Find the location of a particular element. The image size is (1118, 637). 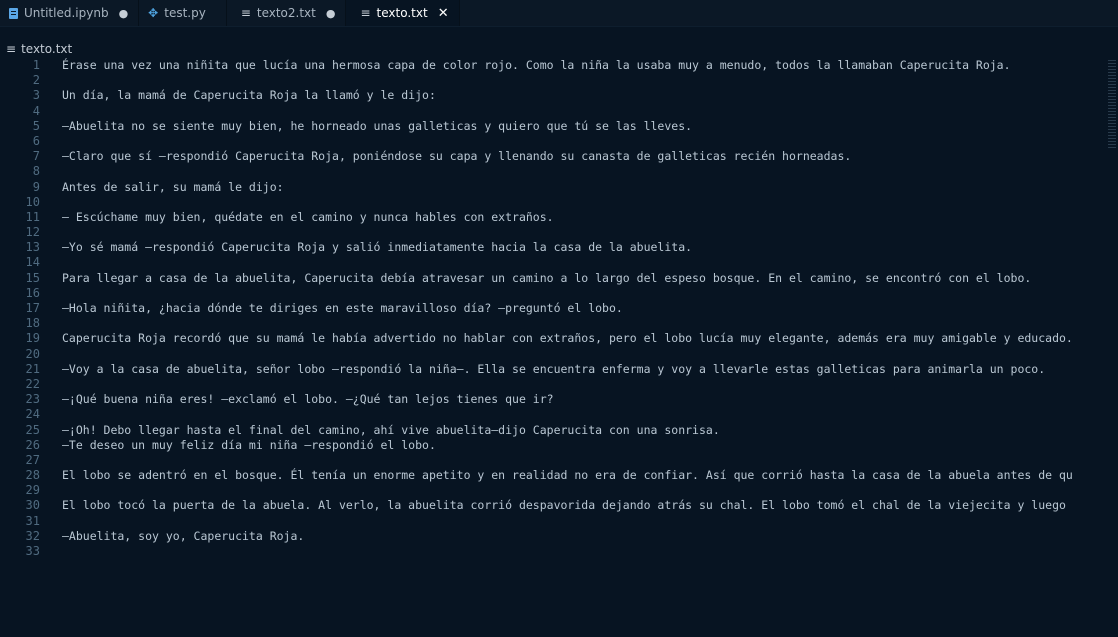

code-line: 8 is located at coordinates (559, 171).